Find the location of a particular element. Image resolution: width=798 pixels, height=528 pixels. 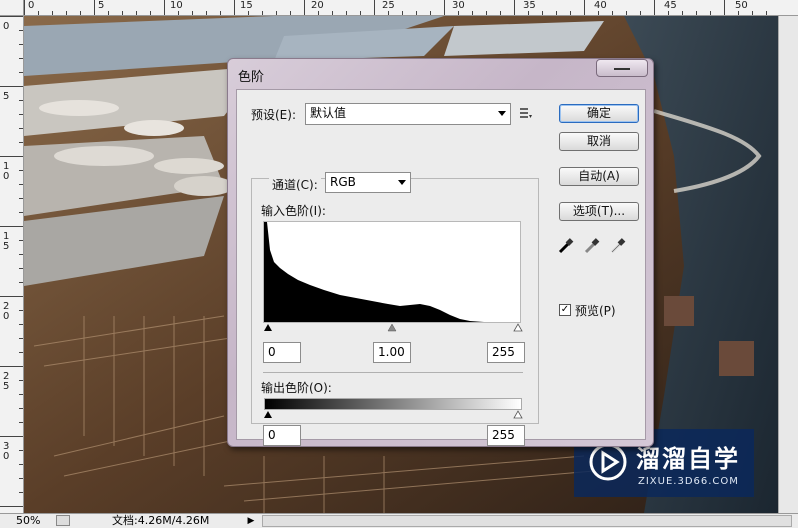

ruler-top-label: 40 is located at coordinates (600, 5).